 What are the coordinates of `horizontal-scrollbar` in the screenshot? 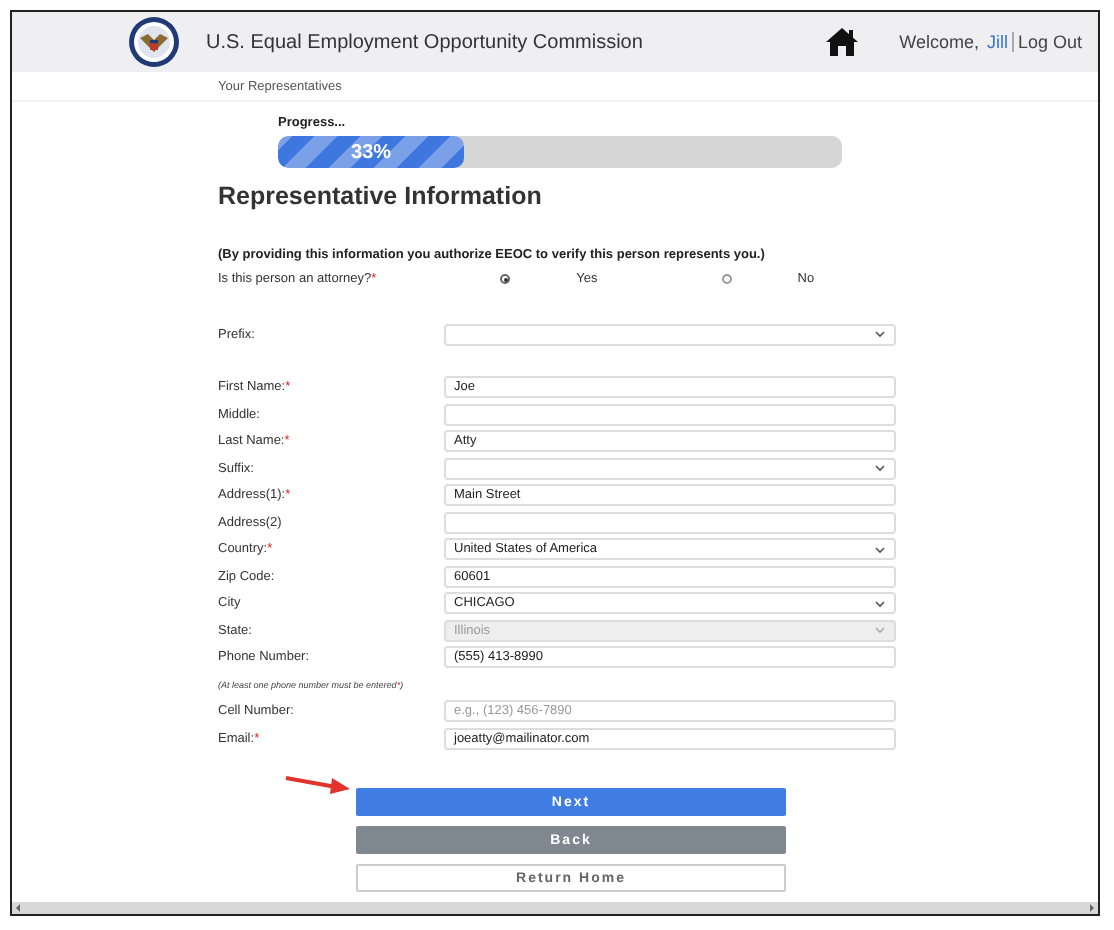 It's located at (555, 908).